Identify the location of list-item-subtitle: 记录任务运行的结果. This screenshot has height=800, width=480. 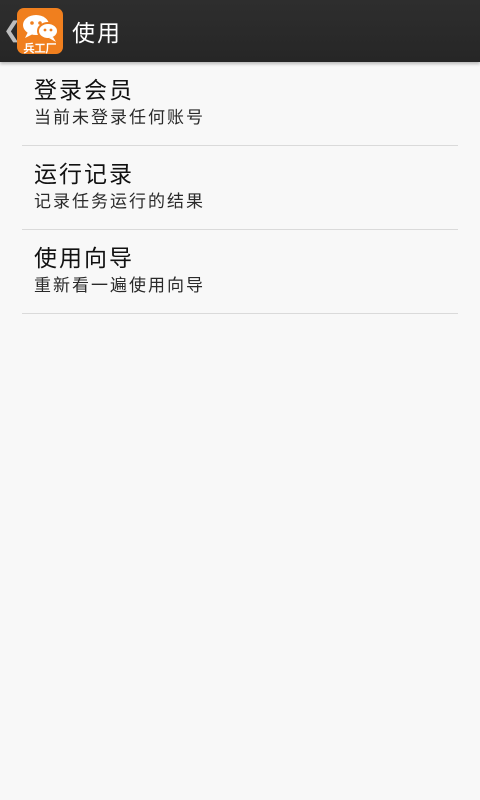
(119, 202).